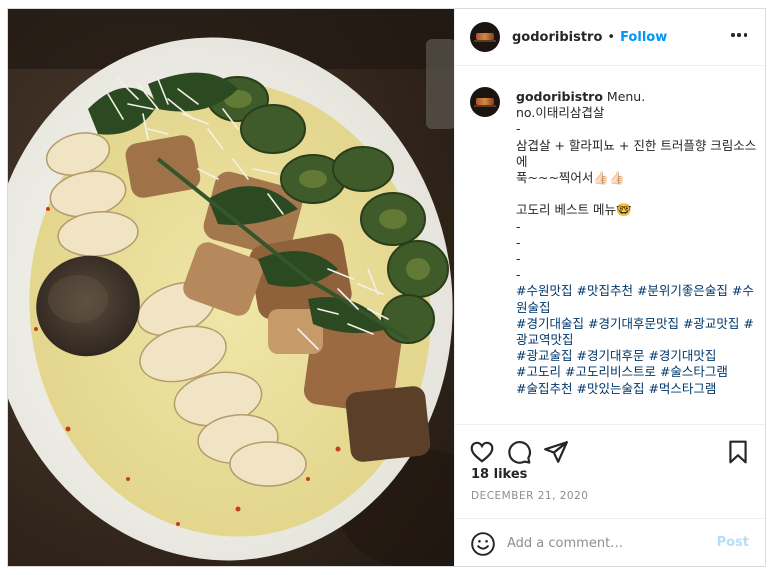 The width and height of the screenshot is (773, 575). I want to click on caption-line: godoribistro Menu., so click(638, 97).